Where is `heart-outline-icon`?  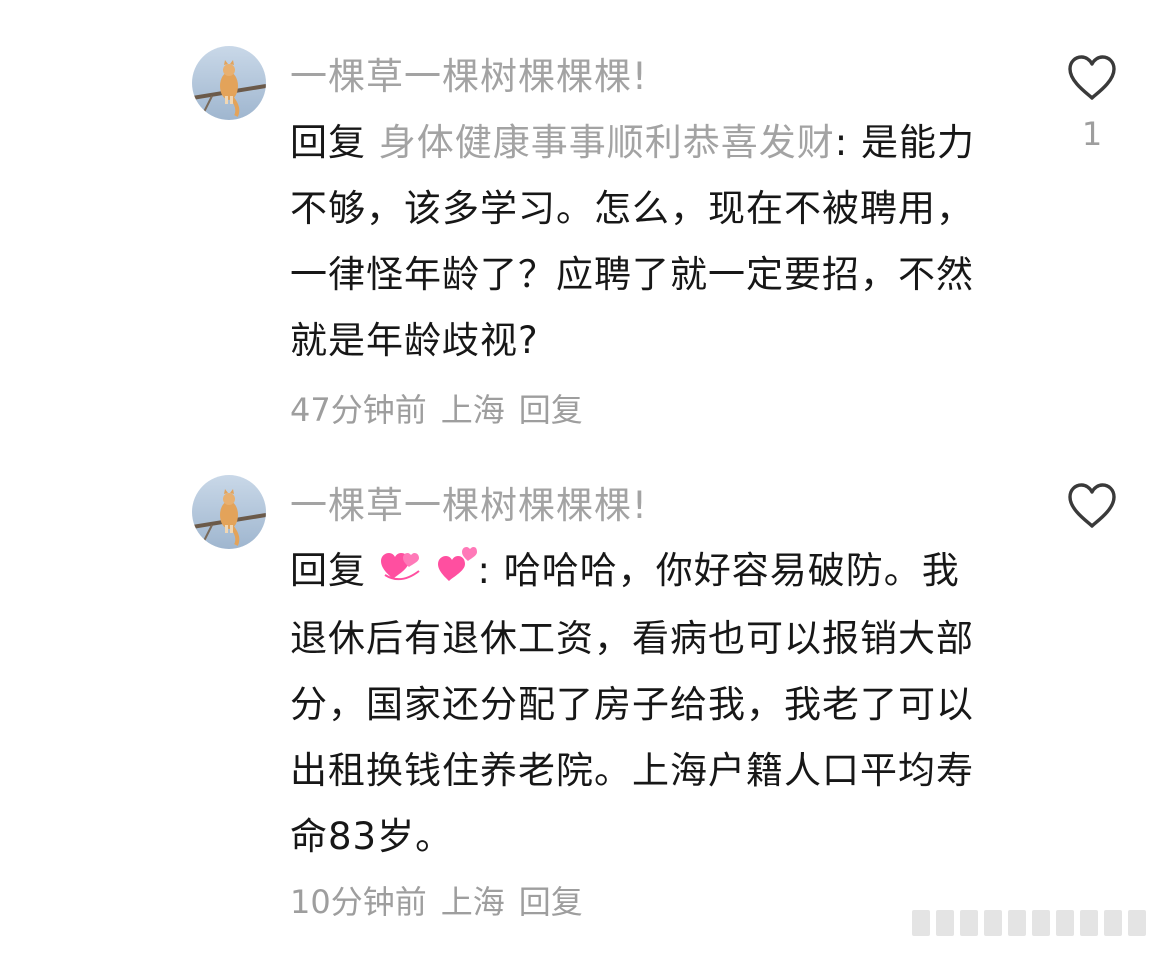 heart-outline-icon is located at coordinates (1092, 505).